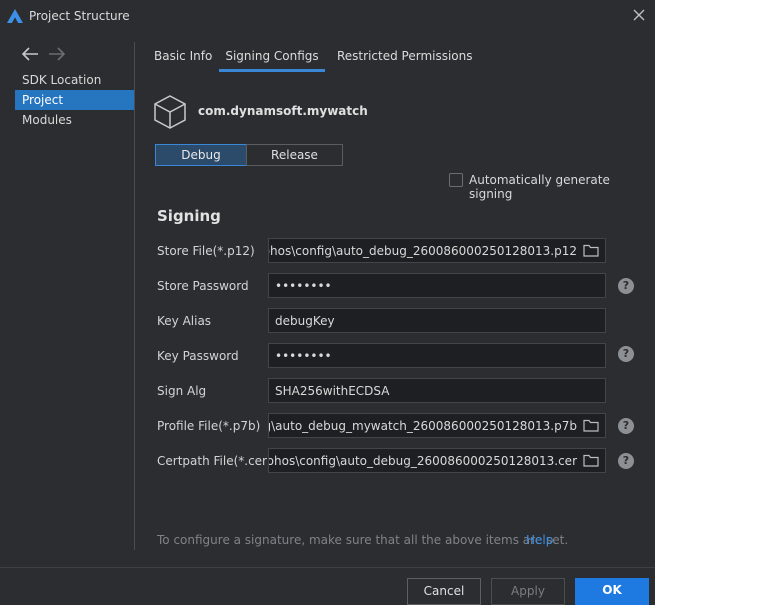 The width and height of the screenshot is (764, 605). I want to click on app-logo-icon, so click(15, 17).